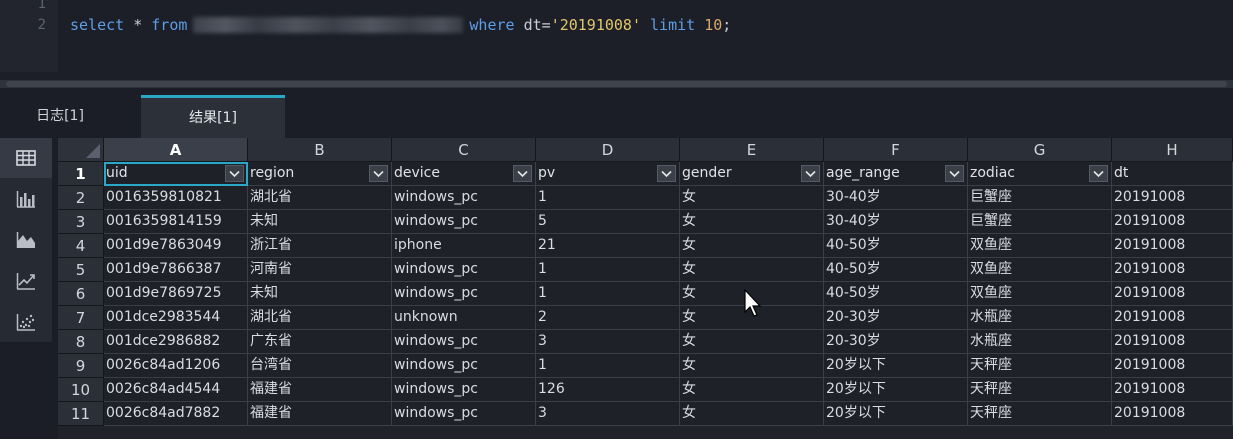  Describe the element at coordinates (81, 390) in the screenshot. I see `row-number: 10` at that location.